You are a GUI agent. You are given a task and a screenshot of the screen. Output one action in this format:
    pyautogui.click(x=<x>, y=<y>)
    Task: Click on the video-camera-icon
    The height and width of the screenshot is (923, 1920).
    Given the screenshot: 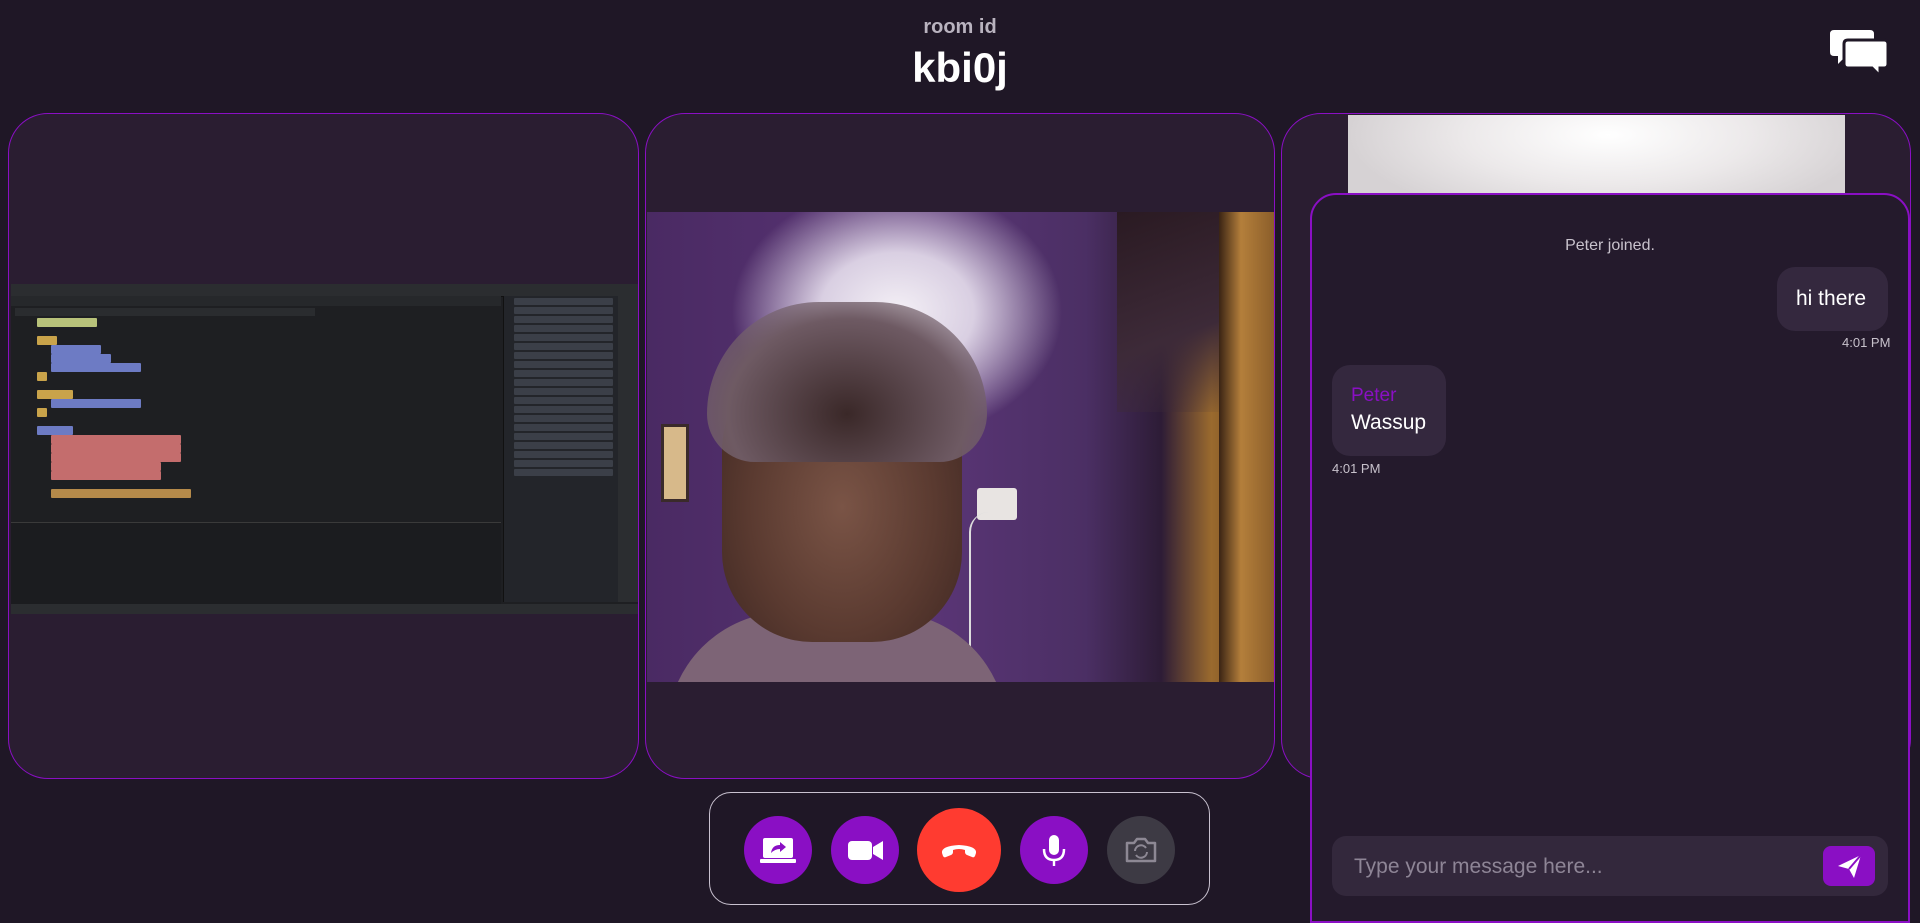 What is the action you would take?
    pyautogui.click(x=865, y=850)
    